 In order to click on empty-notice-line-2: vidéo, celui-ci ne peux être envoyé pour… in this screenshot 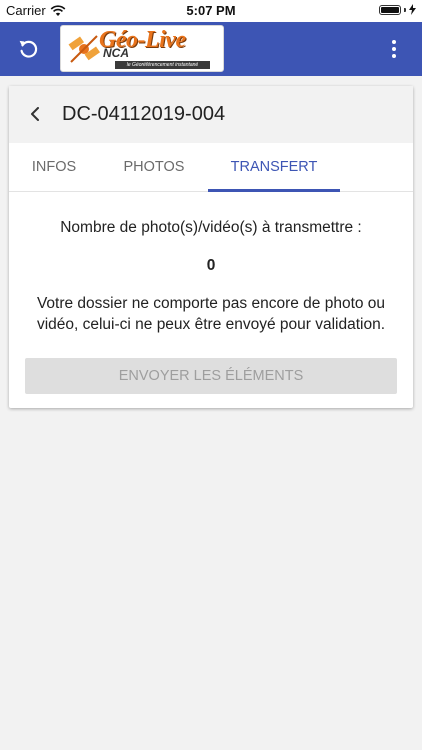, I will do `click(211, 324)`.